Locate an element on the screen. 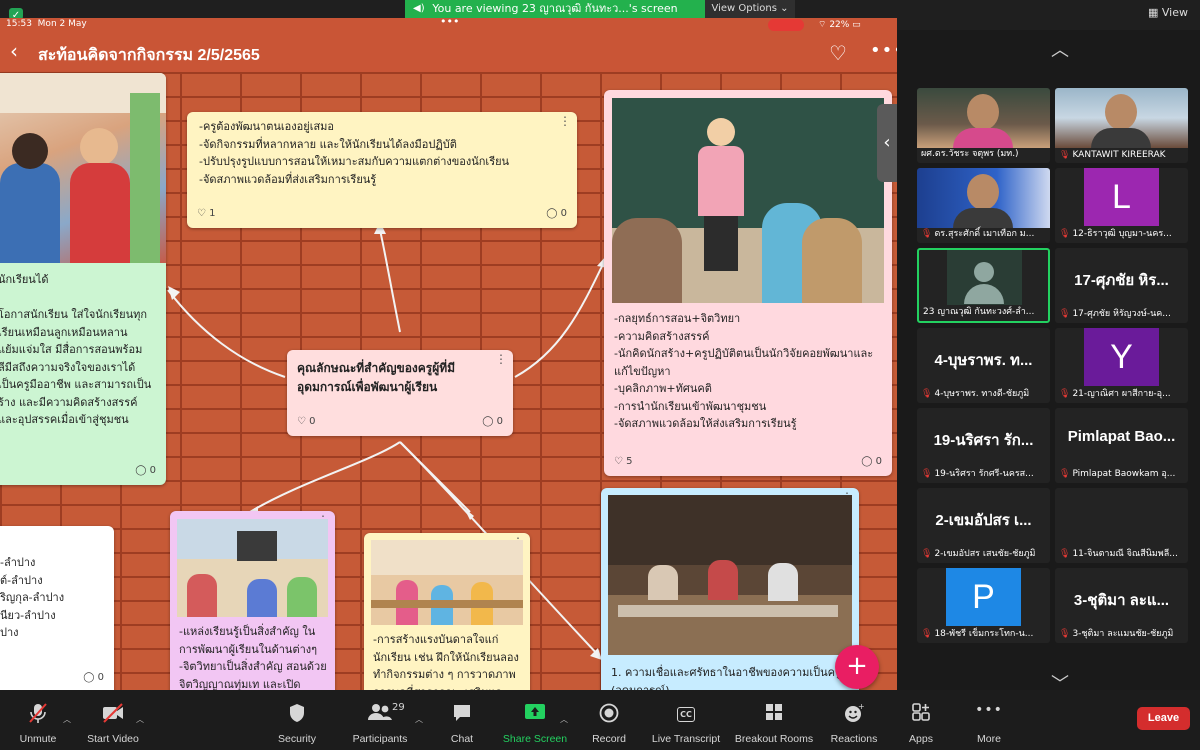 The width and height of the screenshot is (1200, 750). back-chevron-icon: ‹ is located at coordinates (14, 51).